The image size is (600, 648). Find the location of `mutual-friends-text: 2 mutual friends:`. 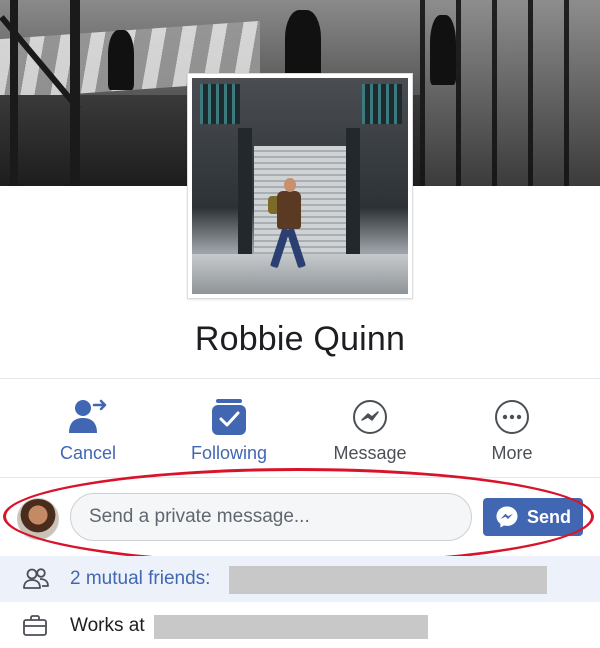

mutual-friends-text: 2 mutual friends: is located at coordinates (140, 578).